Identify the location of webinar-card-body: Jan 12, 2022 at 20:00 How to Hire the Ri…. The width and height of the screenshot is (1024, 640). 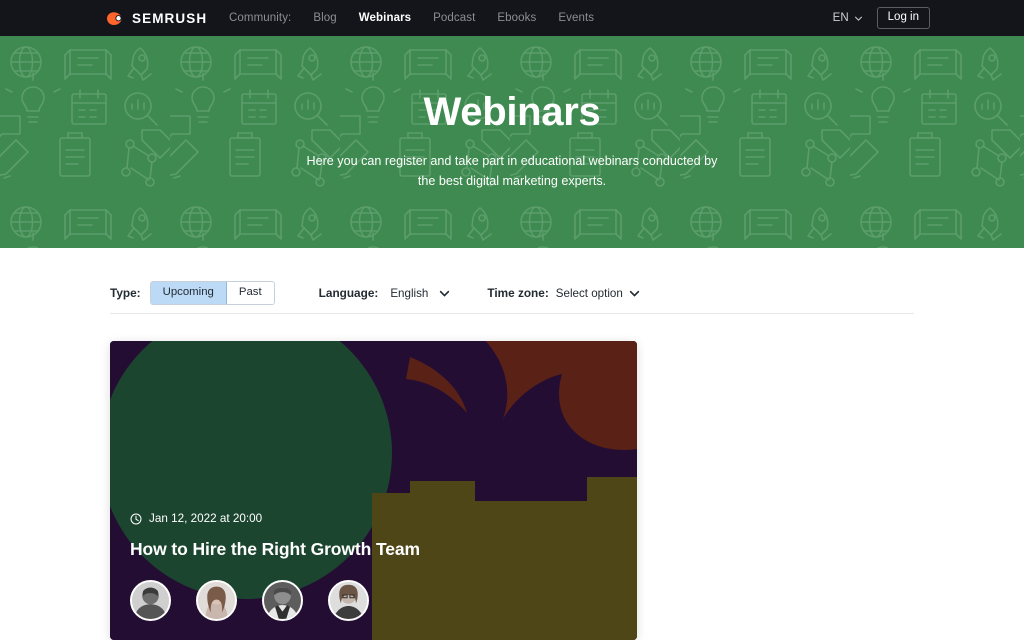
(375, 566).